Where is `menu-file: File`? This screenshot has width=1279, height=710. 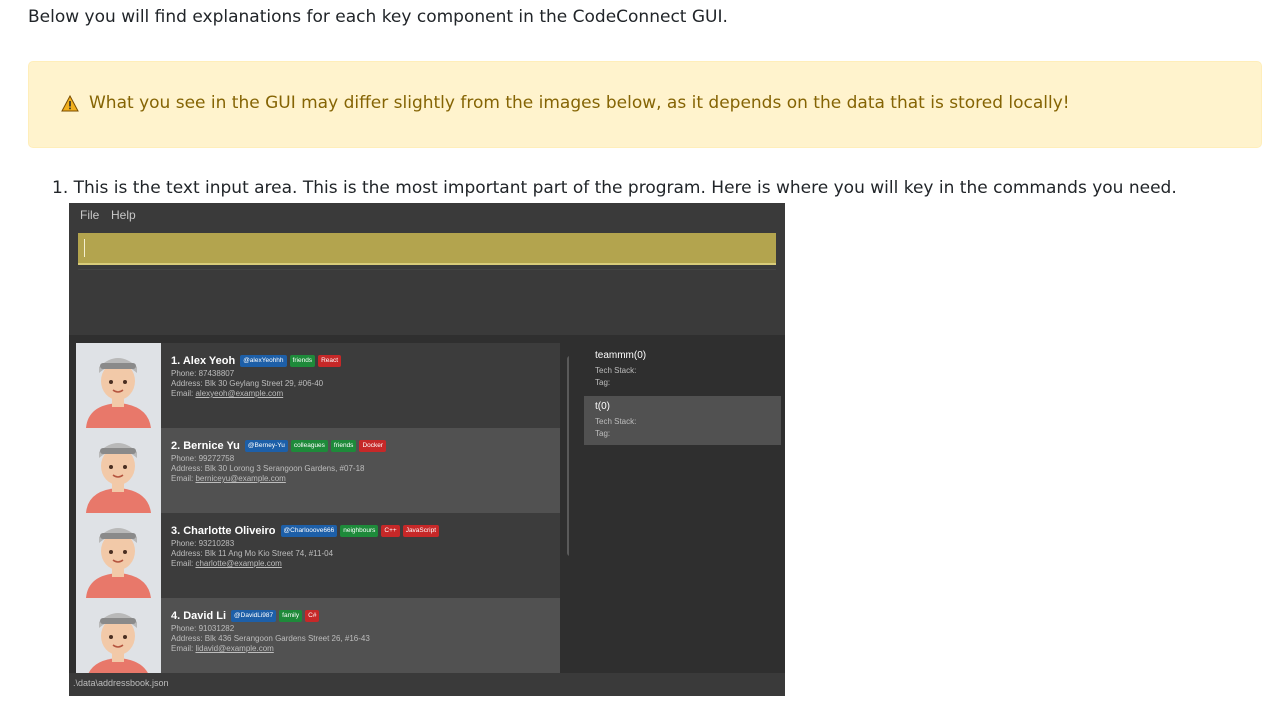 menu-file: File is located at coordinates (89, 215).